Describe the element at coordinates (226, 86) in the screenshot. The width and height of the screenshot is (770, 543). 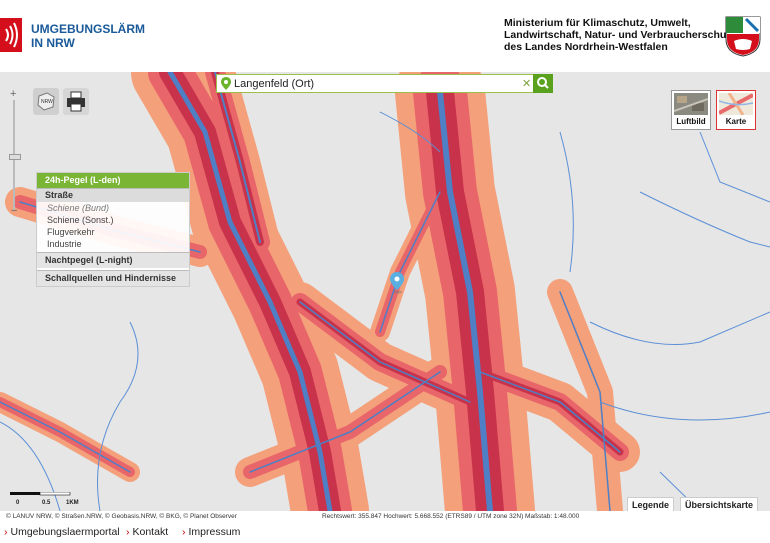
I see `location-pin-icon` at that location.